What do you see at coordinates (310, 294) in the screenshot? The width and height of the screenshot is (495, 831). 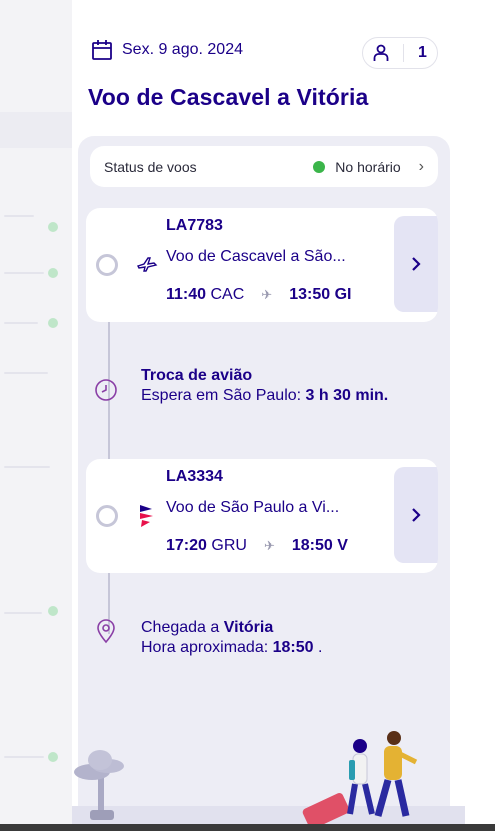 I see `arrival-time: 13:50` at bounding box center [310, 294].